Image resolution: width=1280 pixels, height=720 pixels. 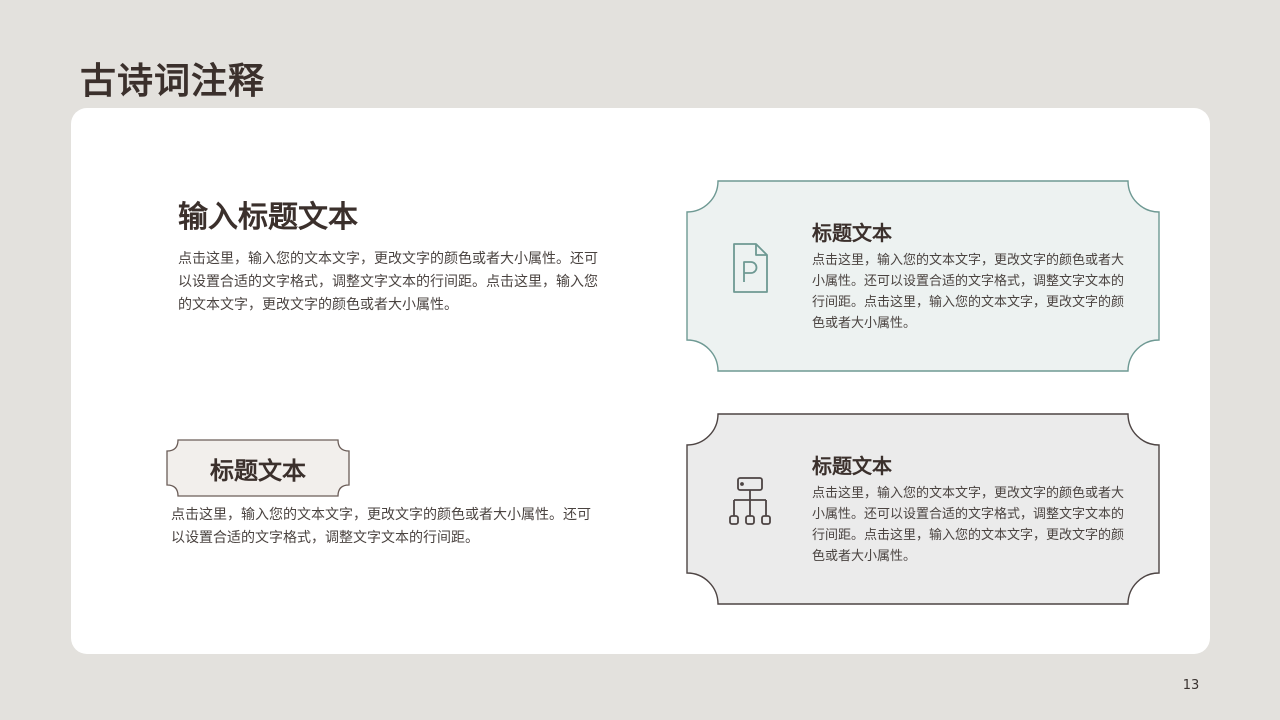 What do you see at coordinates (258, 470) in the screenshot?
I see `tag-label: 标题文本` at bounding box center [258, 470].